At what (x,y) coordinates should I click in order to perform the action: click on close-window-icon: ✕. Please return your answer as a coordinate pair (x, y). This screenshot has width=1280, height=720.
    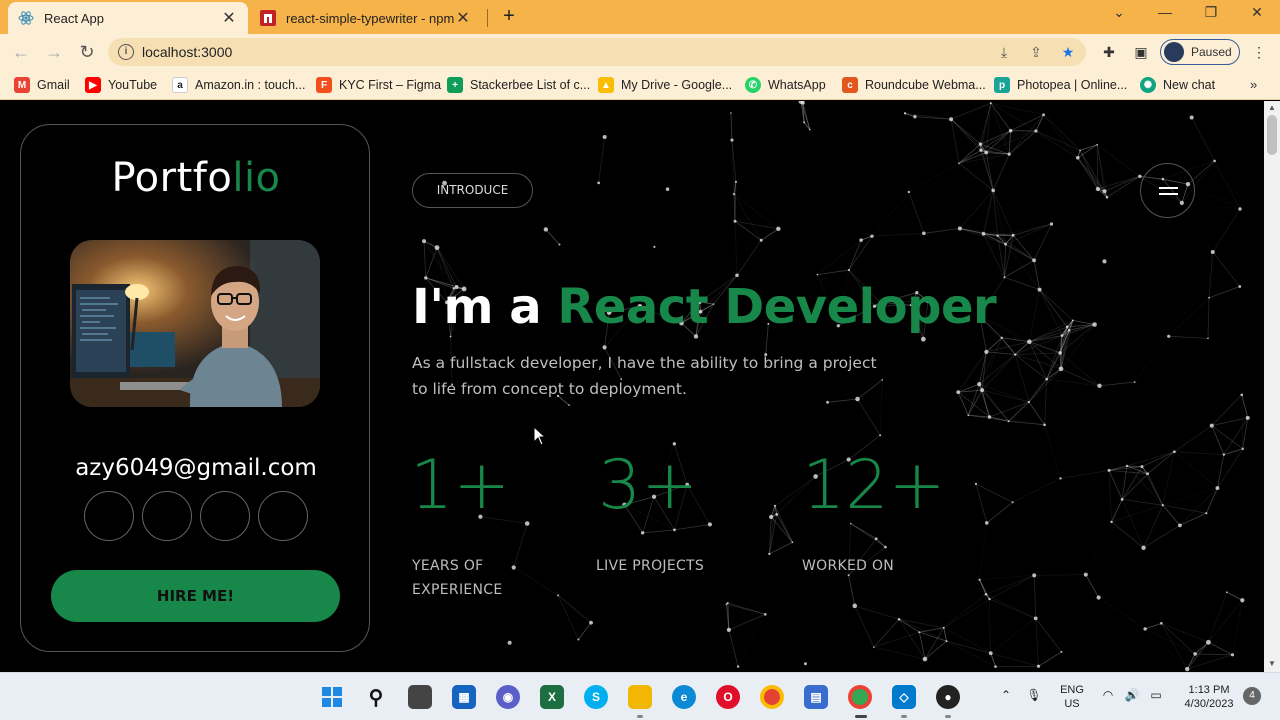
    Looking at the image, I should click on (1257, 12).